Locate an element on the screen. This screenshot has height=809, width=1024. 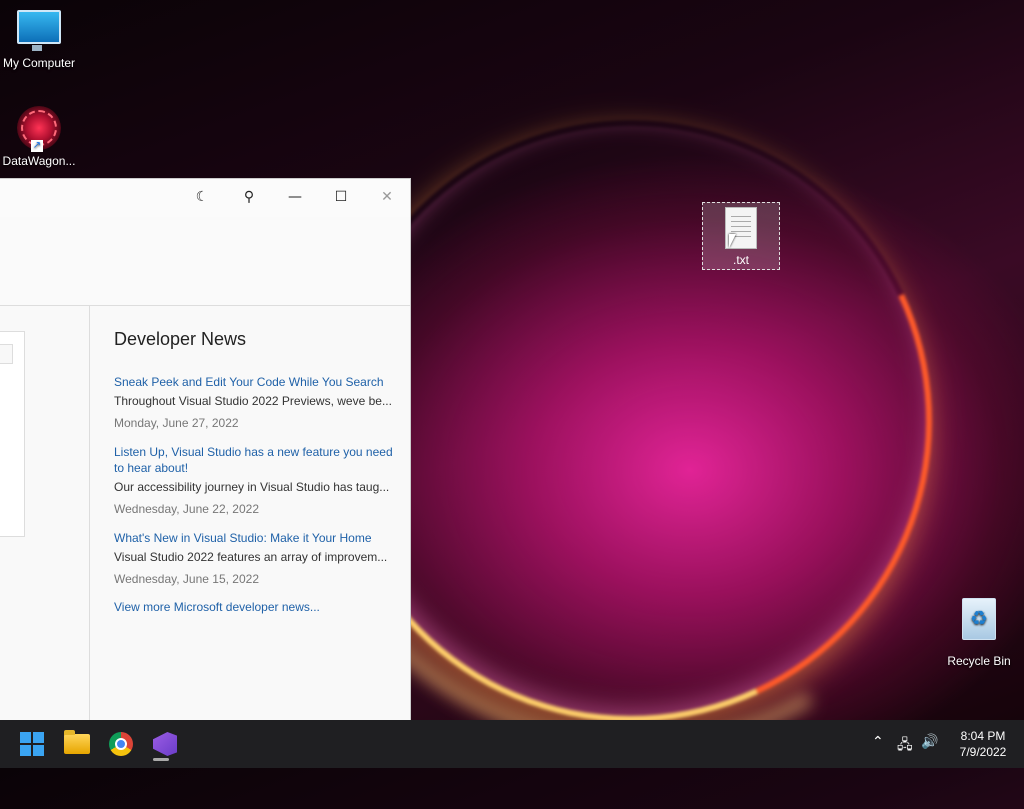
show-hidden-icons-chevron-icon: ⌃ is located at coordinates (878, 742).